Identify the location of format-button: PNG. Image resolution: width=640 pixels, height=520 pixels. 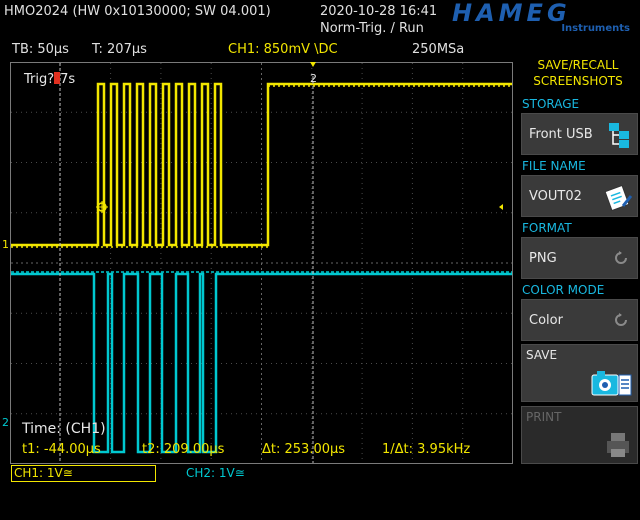
(579, 258).